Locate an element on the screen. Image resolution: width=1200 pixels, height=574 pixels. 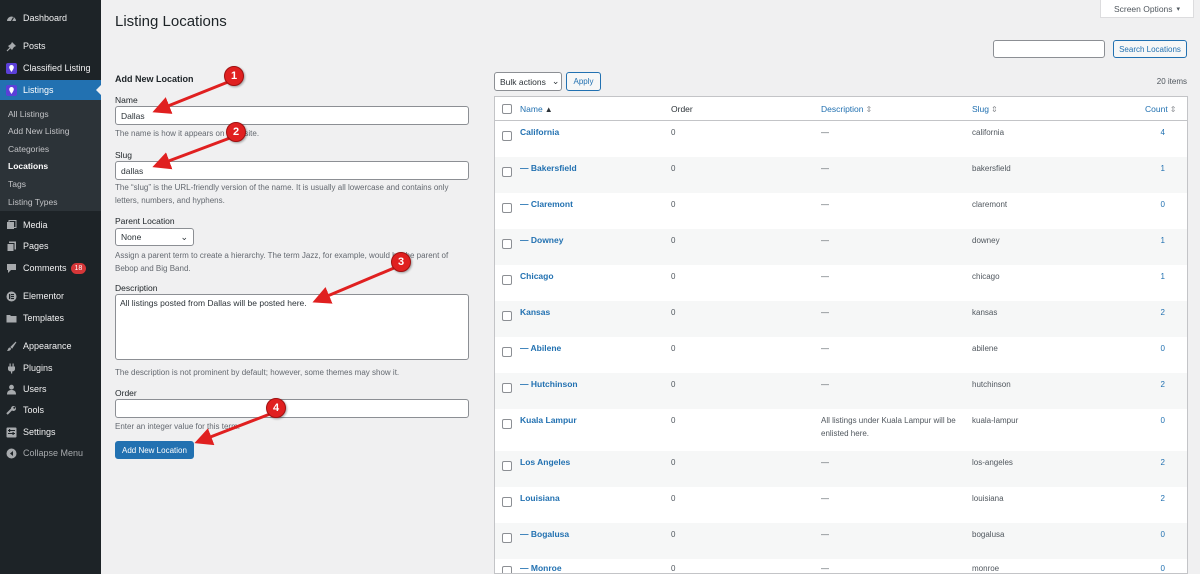
screen-options-button: Screen Options ▾ is located at coordinates (1147, 9).